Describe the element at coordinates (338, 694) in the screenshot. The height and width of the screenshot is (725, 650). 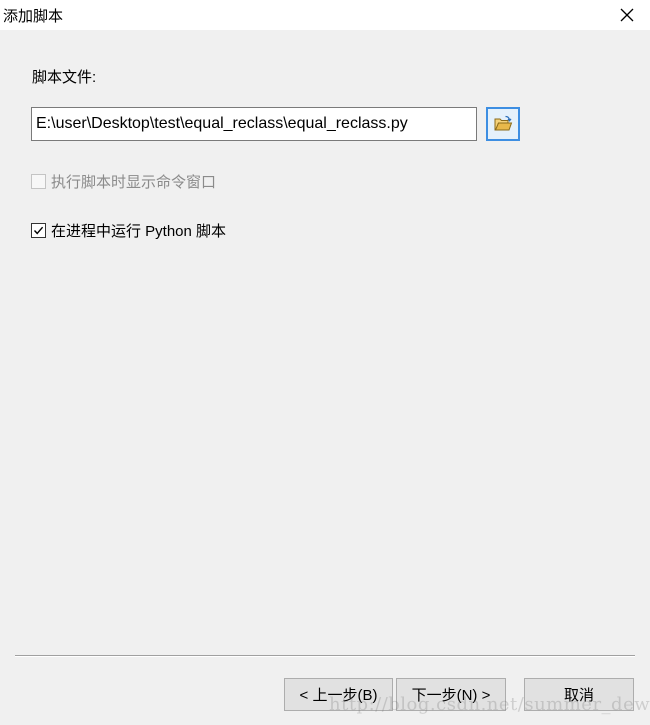
I see `back-button: < 上一步(B)` at that location.